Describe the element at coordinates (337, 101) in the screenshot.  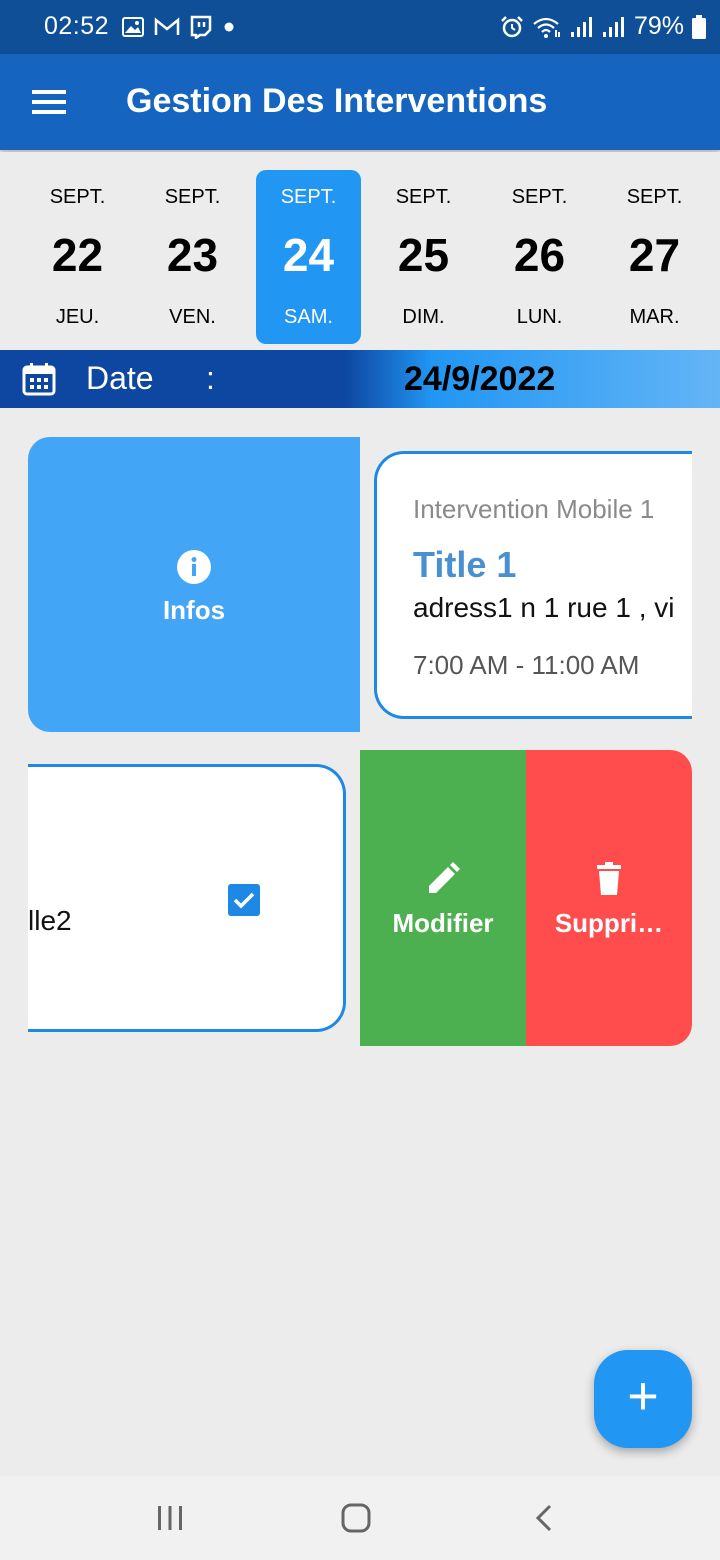
I see `page-title: Gestion Des Interventions` at that location.